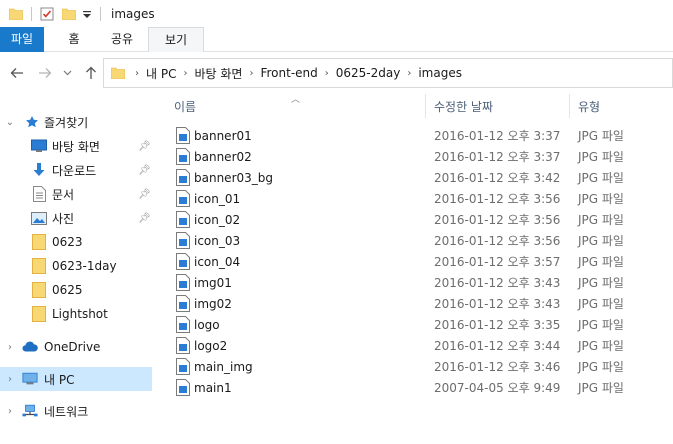 This screenshot has width=673, height=444. I want to click on breadcrumb-0625-2day: 0625-2day, so click(368, 73).